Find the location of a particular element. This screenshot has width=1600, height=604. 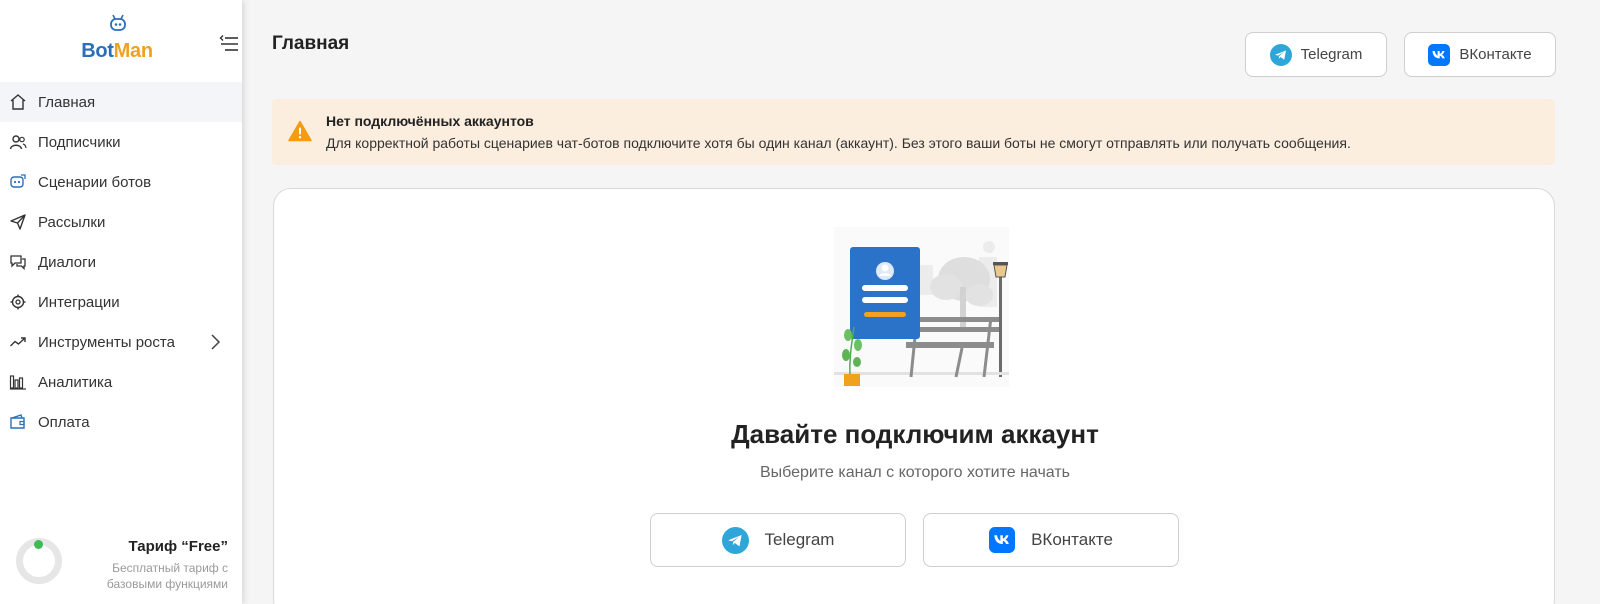

logo-wordmark: BotMan is located at coordinates (117, 51).